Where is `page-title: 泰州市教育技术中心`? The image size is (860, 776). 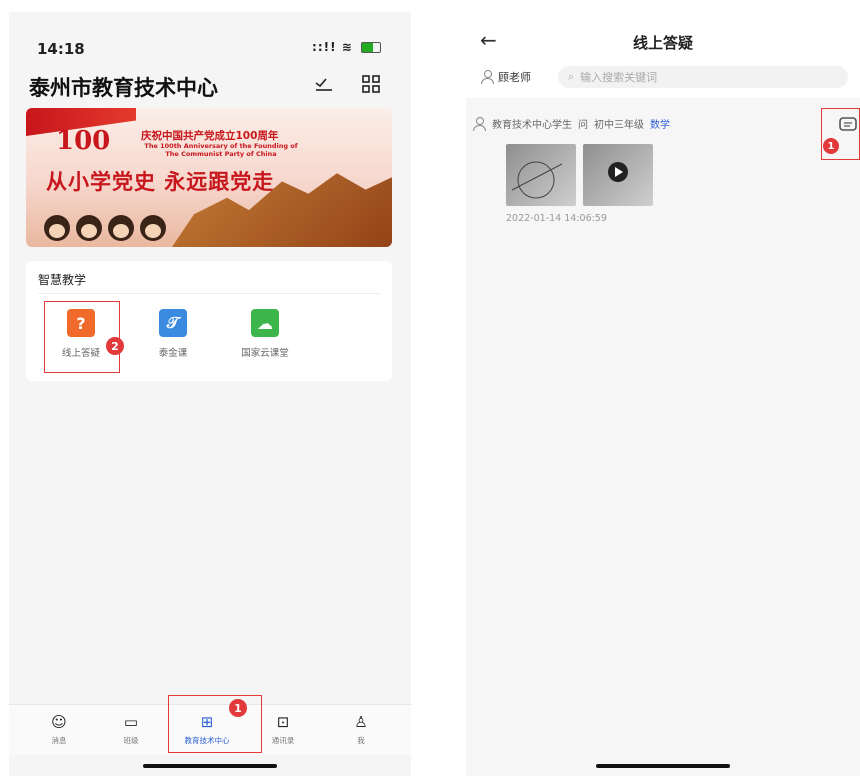 page-title: 泰州市教育技术中心 is located at coordinates (123, 88).